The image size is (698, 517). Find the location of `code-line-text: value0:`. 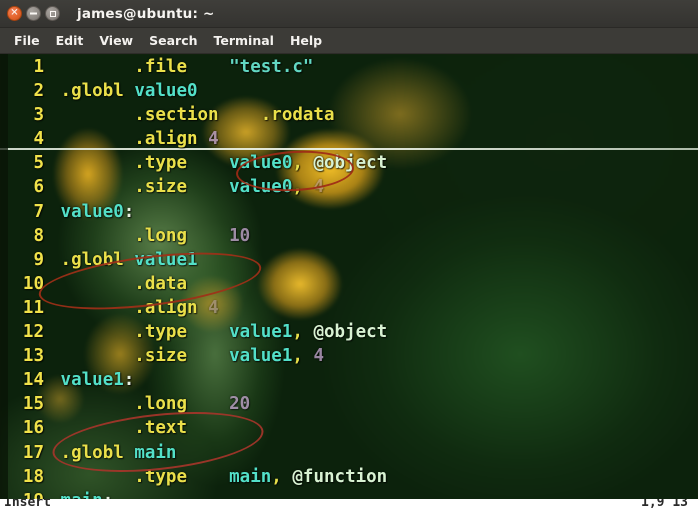

code-line-text: value0: is located at coordinates (89, 212).